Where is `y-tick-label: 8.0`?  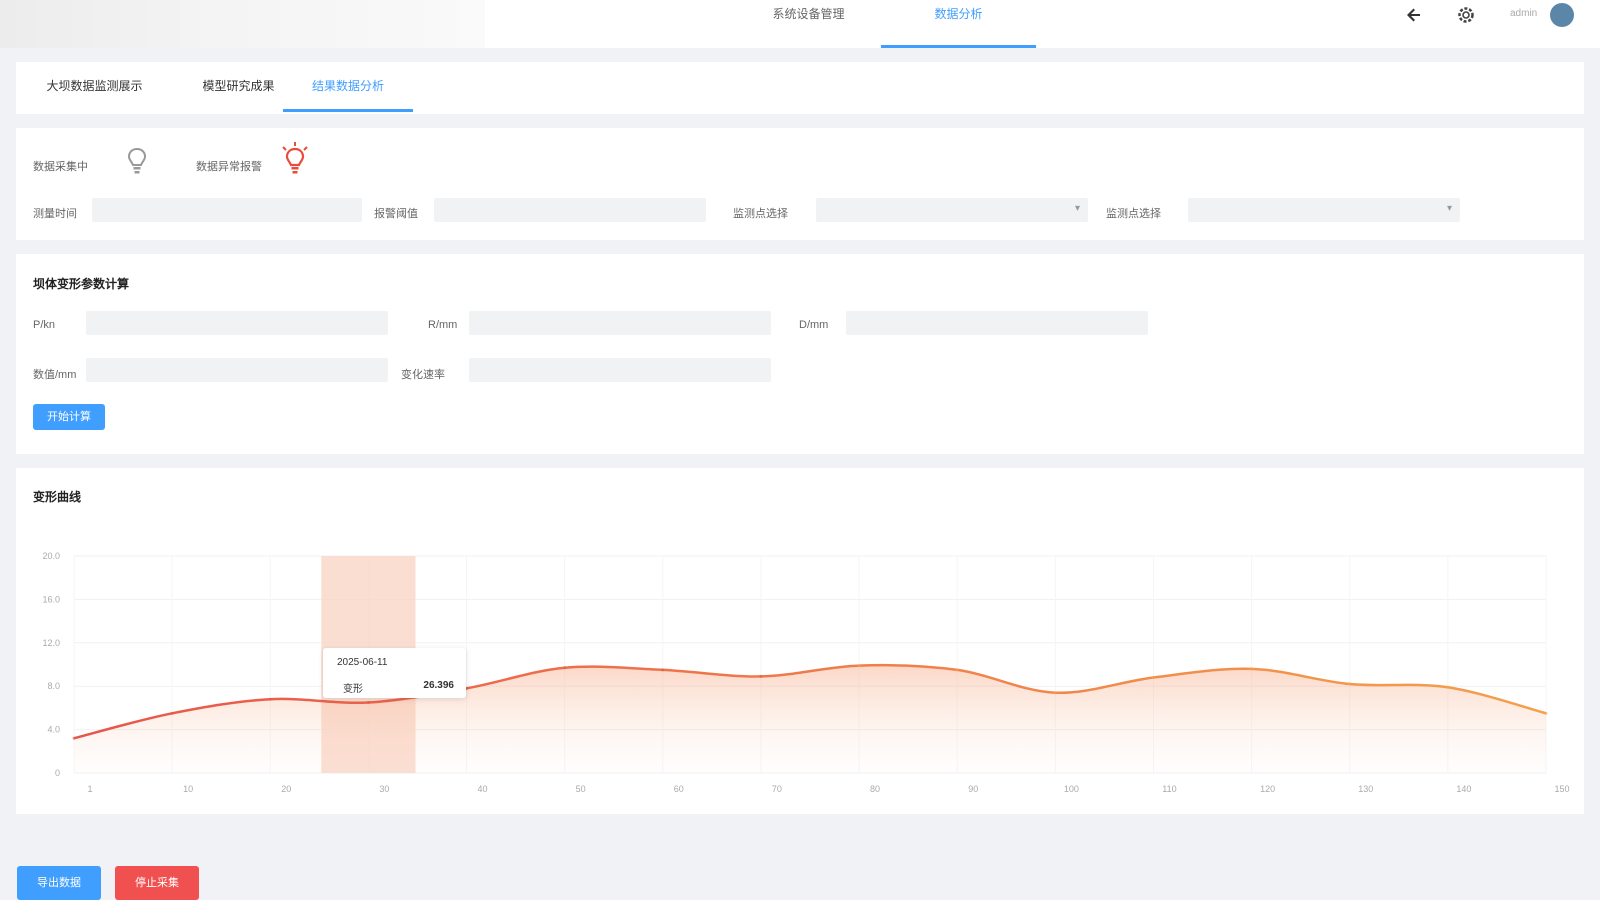 y-tick-label: 8.0 is located at coordinates (53, 686).